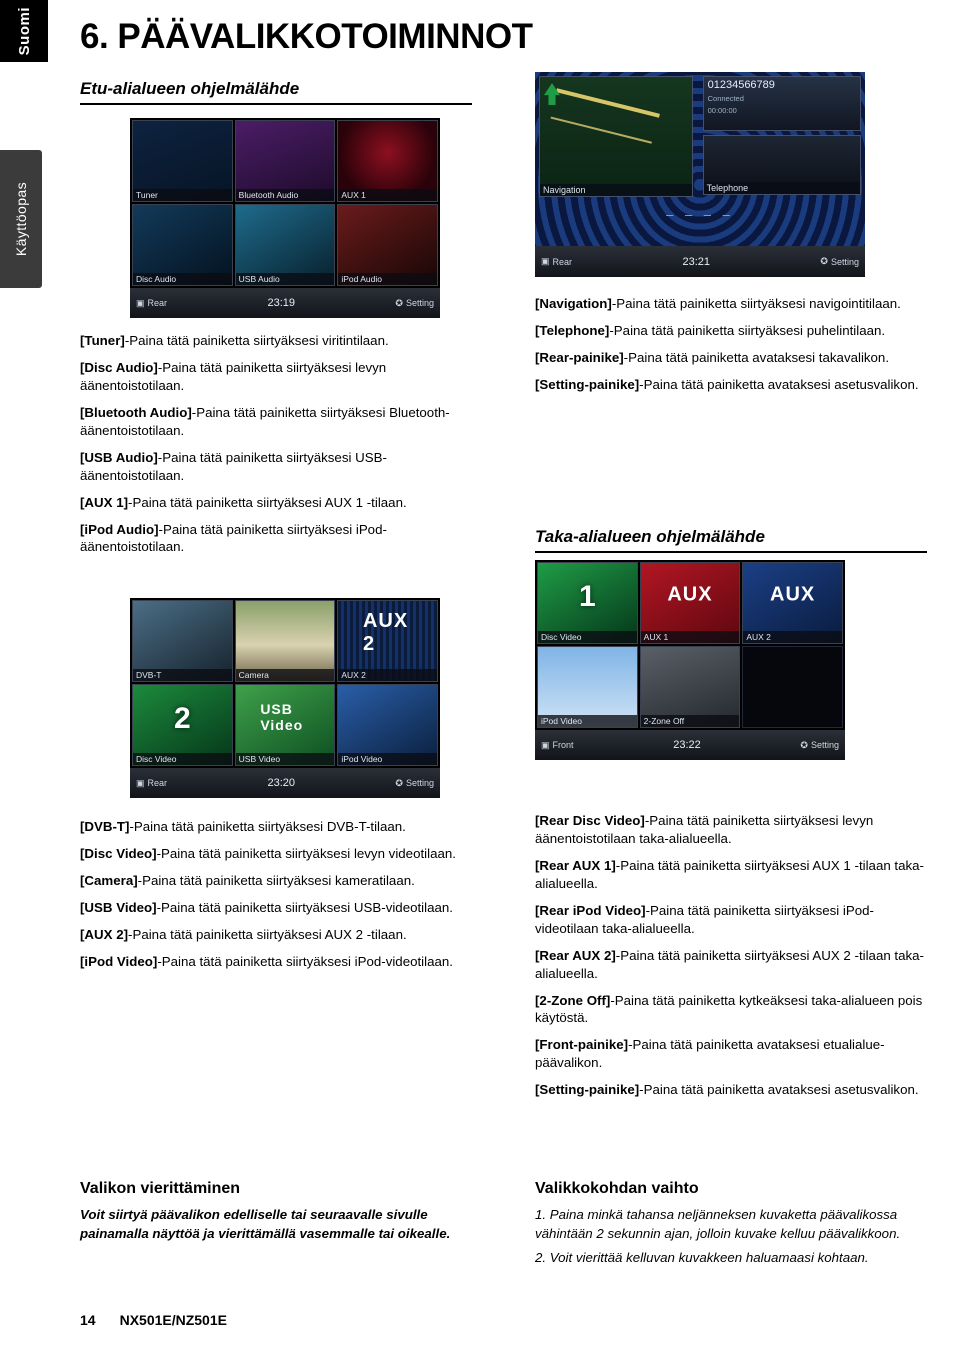 Image resolution: width=960 pixels, height=1348 pixels. What do you see at coordinates (741, 85) in the screenshot?
I see `telephone-number: 01234566789` at bounding box center [741, 85].